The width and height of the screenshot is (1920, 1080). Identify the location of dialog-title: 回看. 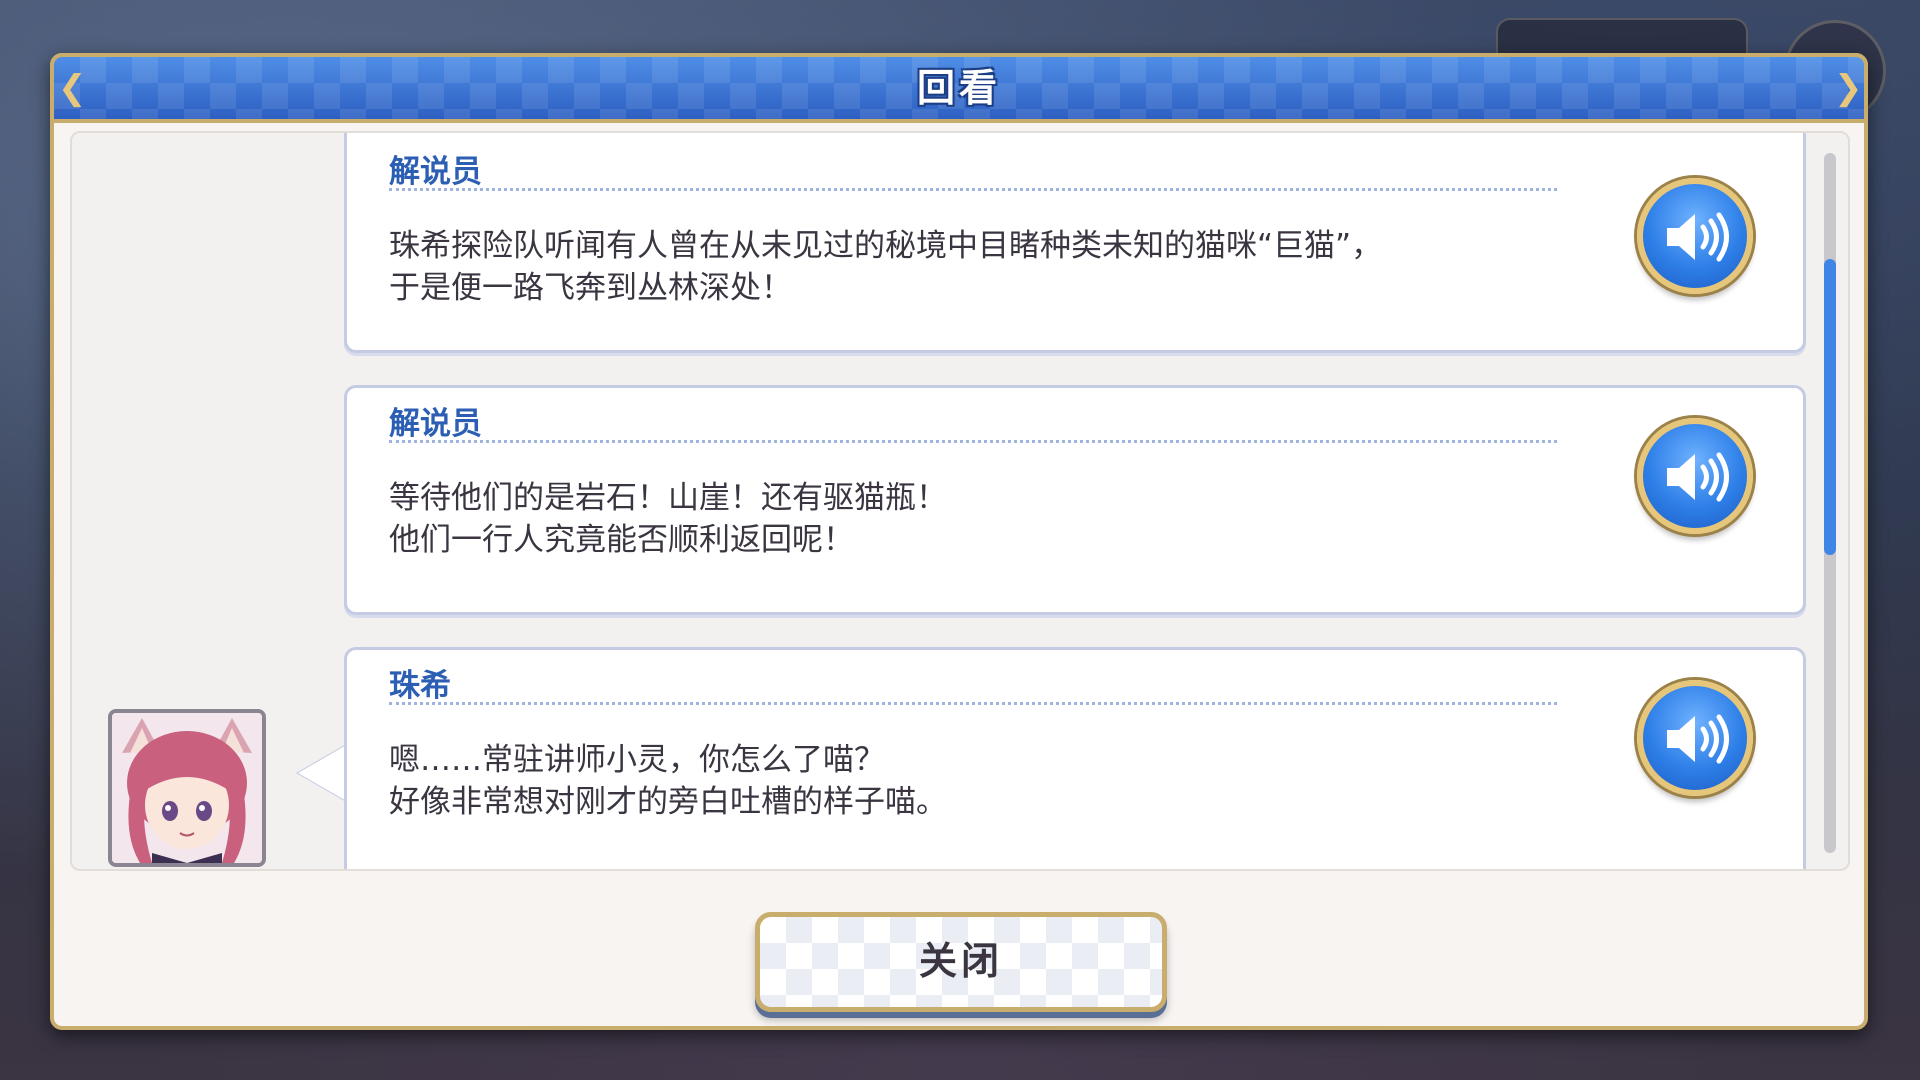
(958, 88).